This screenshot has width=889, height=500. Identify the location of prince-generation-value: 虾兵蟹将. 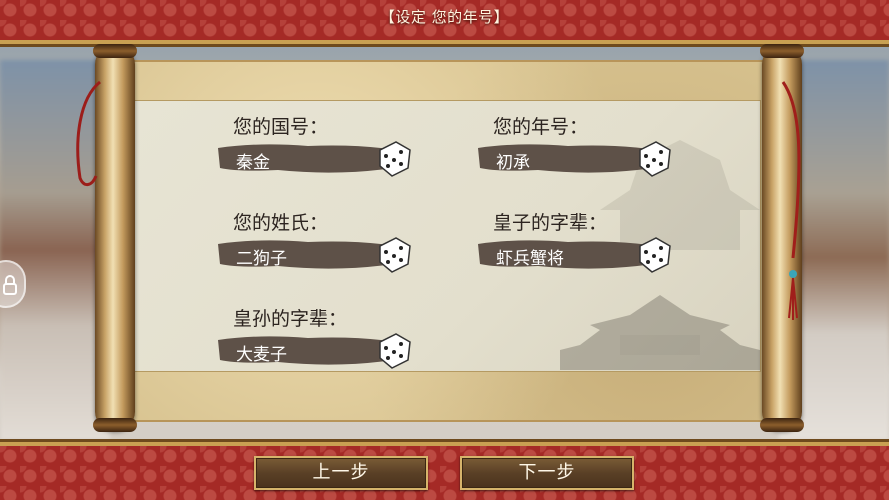
(530, 259).